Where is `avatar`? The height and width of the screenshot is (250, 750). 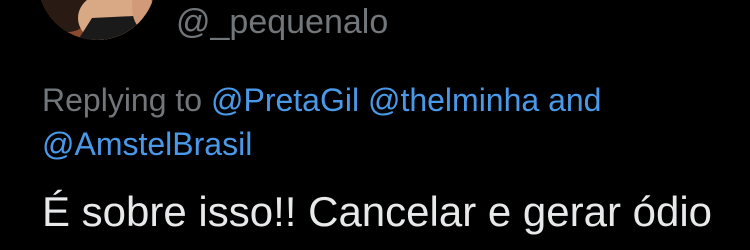 avatar is located at coordinates (97, 20).